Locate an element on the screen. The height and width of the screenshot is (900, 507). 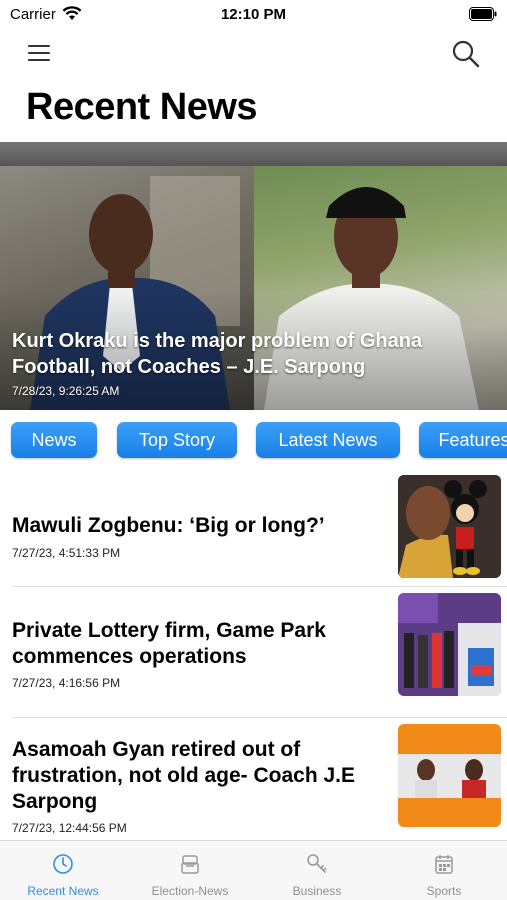
tab-label: Election-News is located at coordinates (190, 891).